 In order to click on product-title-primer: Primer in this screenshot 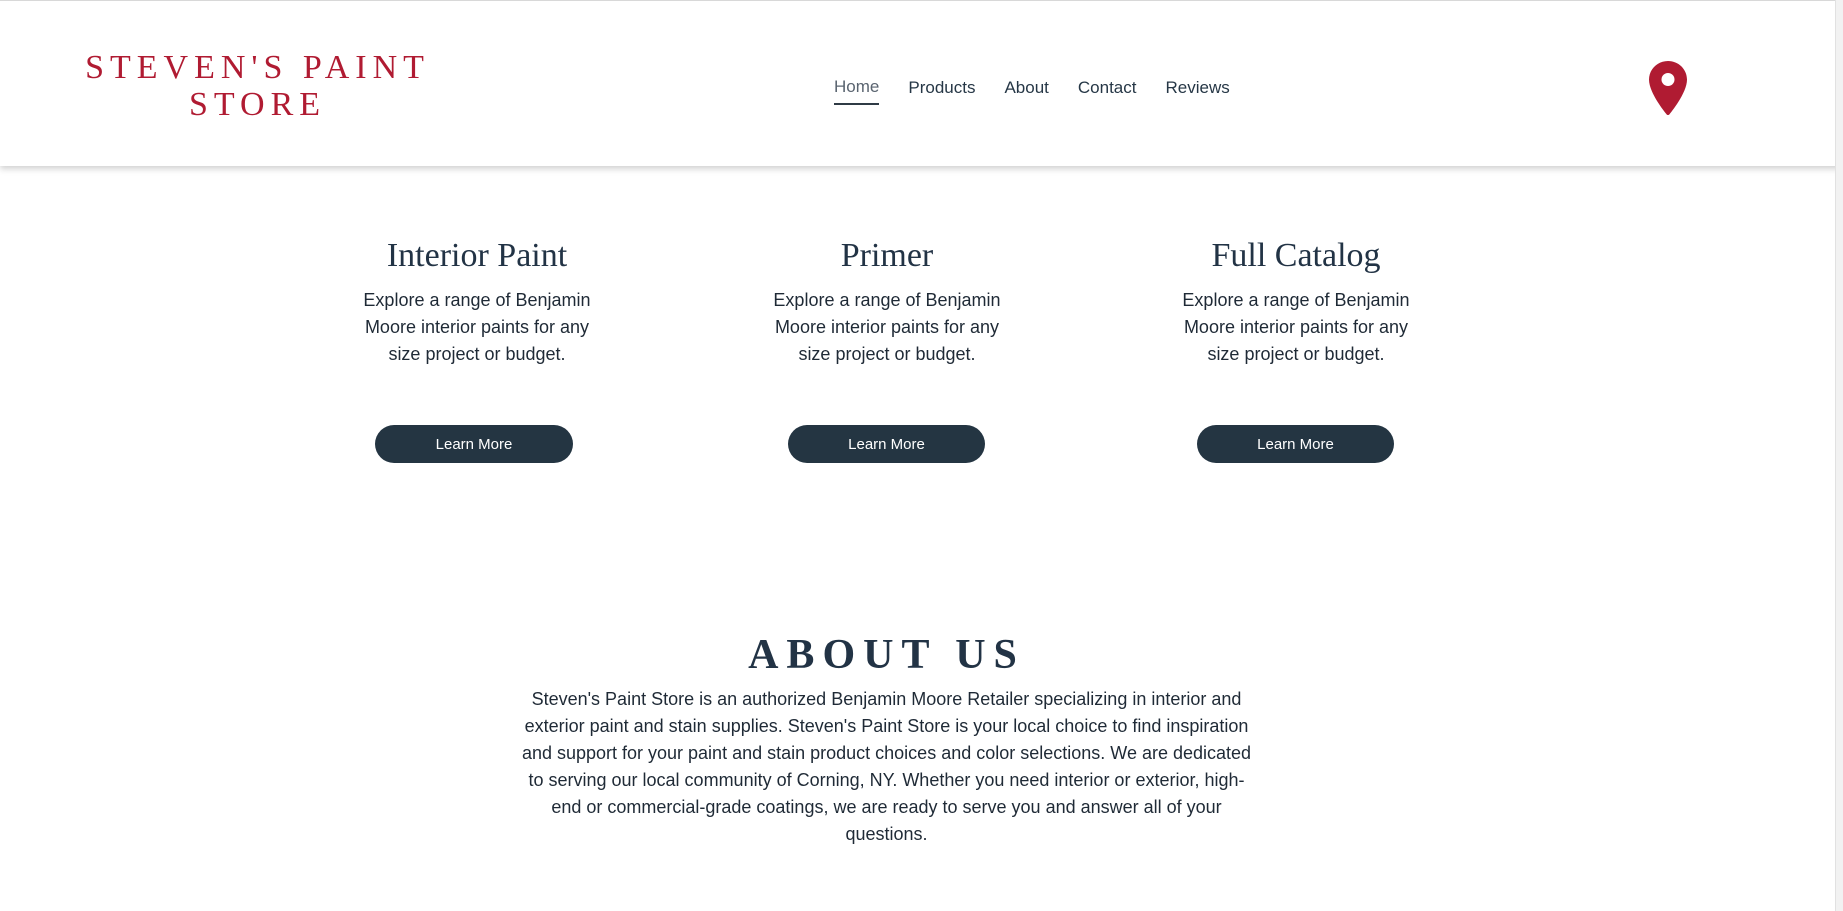, I will do `click(887, 255)`.